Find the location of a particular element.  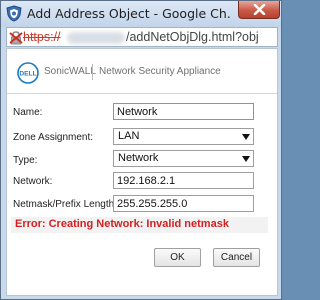

name-label: Name: is located at coordinates (28, 112).